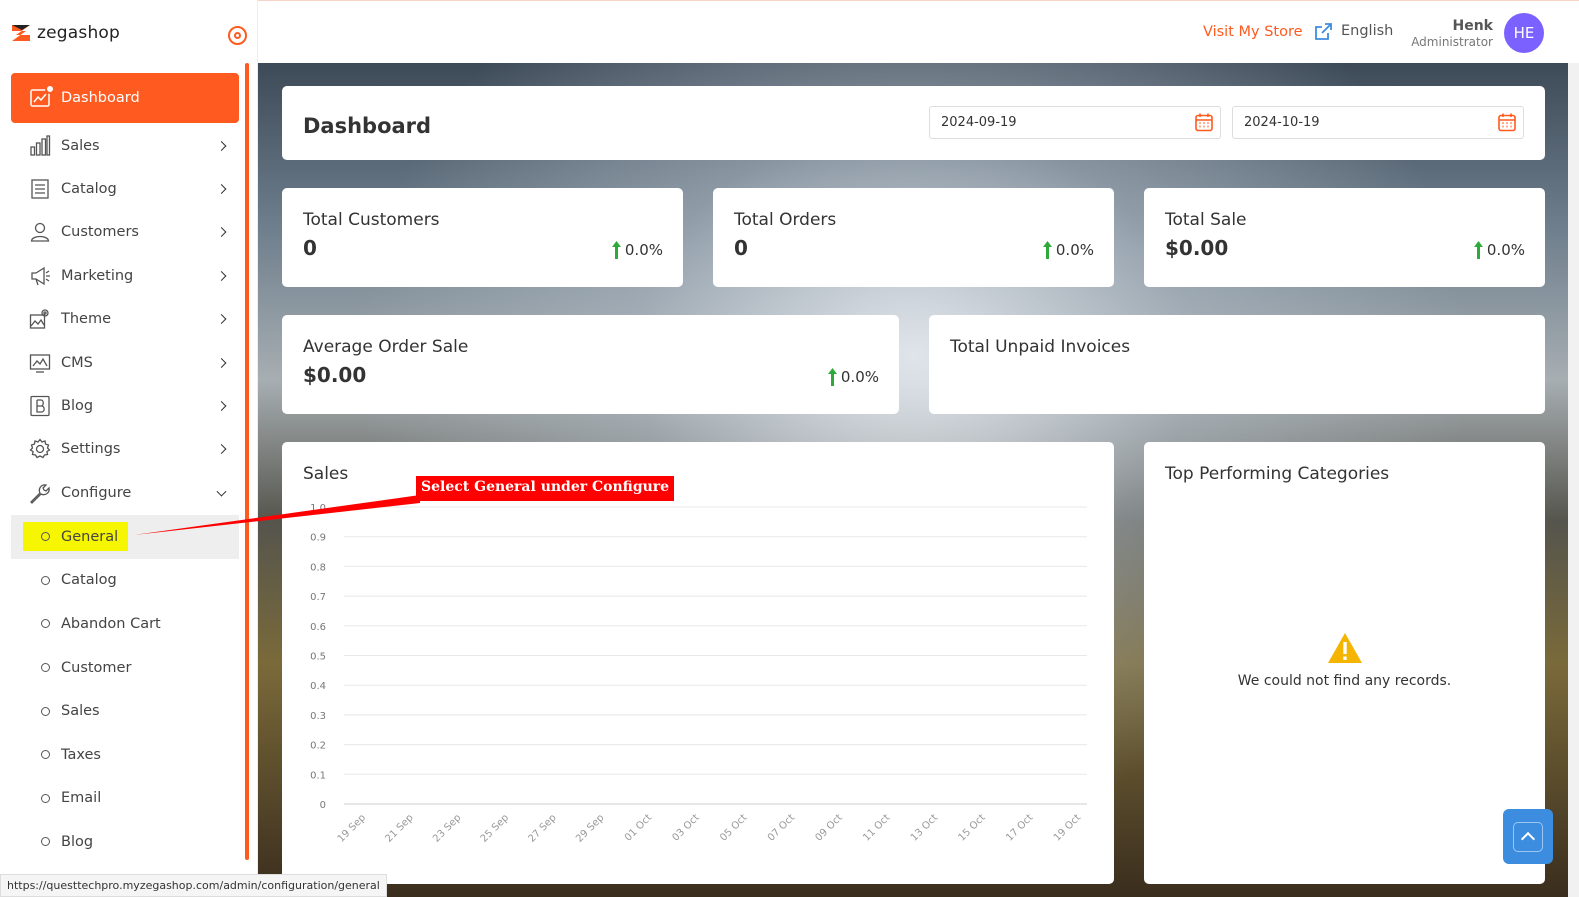  Describe the element at coordinates (590, 828) in the screenshot. I see `x-tick-label: 29 Sep` at that location.